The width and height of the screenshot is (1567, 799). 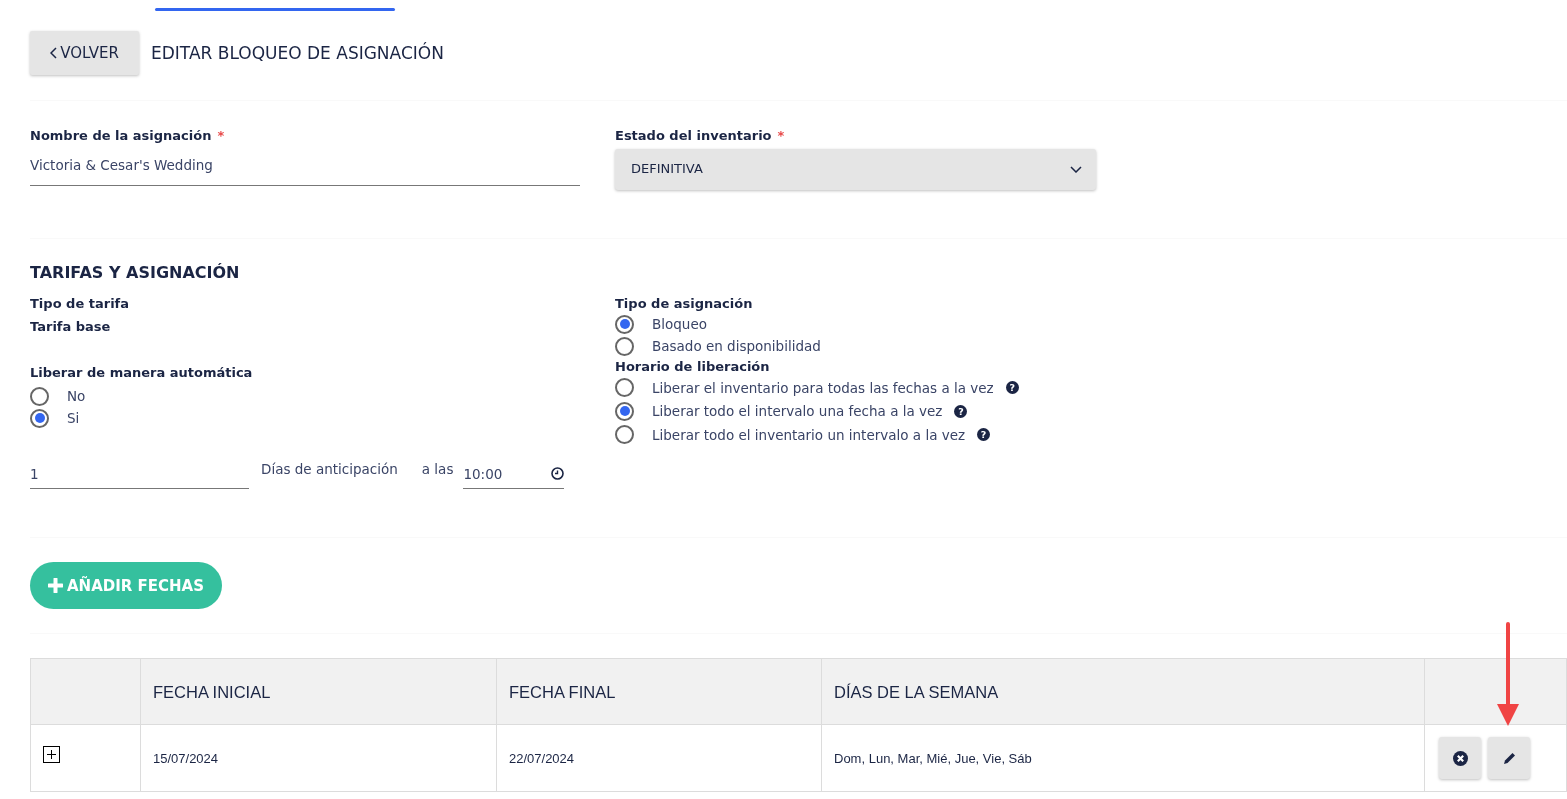 I want to click on radio-label: Basado en disponibilidad, so click(x=736, y=347).